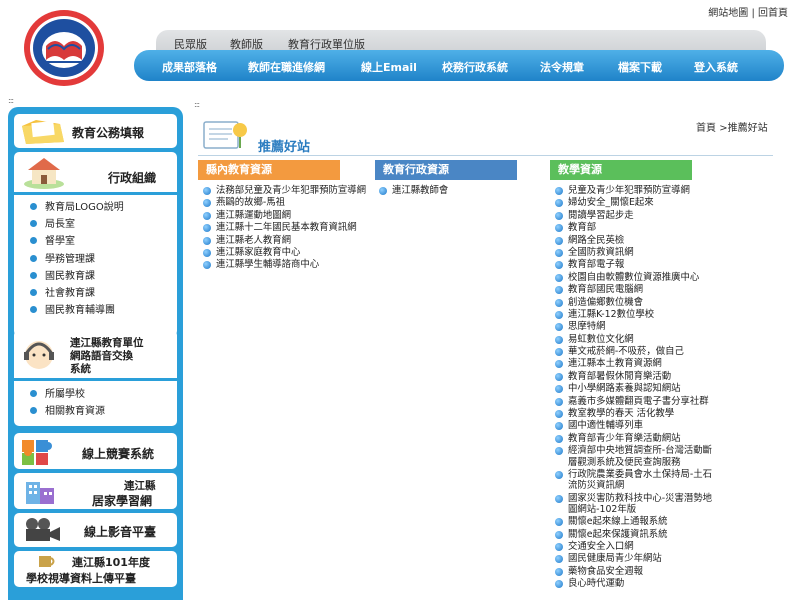 The height and width of the screenshot is (600, 800). I want to click on home-learning-banner: 連江縣 居家學習網, so click(95, 491).